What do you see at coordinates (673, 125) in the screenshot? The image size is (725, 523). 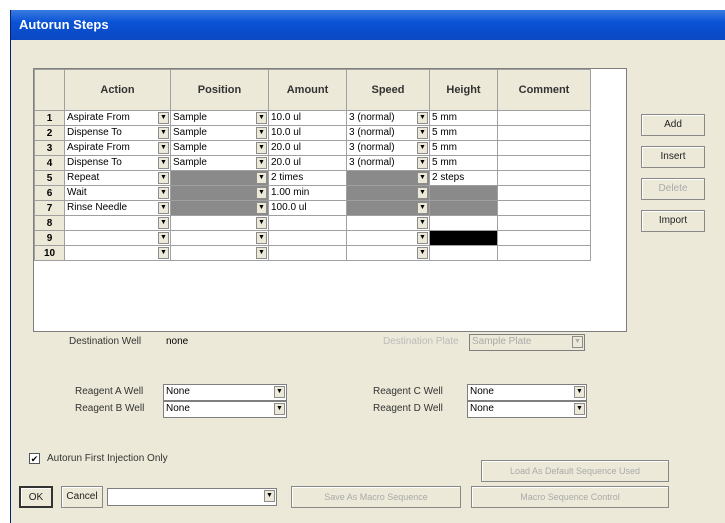 I see `add-button: Add` at bounding box center [673, 125].